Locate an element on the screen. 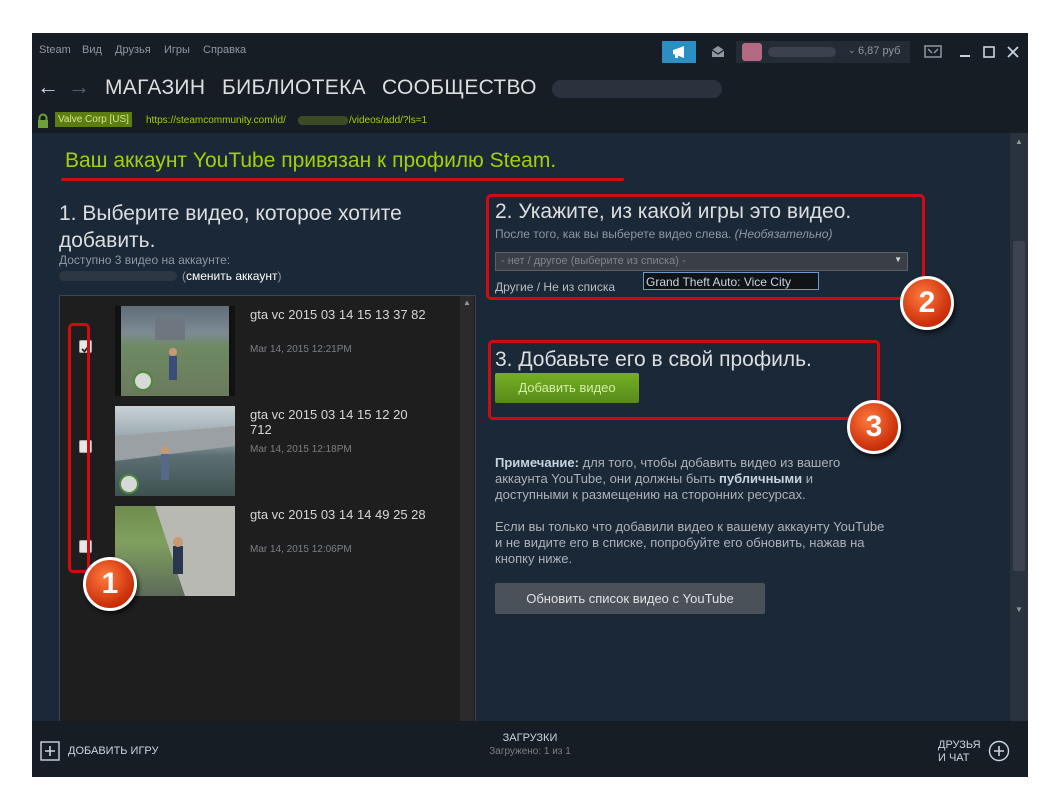 Image resolution: width=1060 pixels, height=809 pixels. add-game-button: ДОБАВИТЬ ИГРУ is located at coordinates (110, 751).